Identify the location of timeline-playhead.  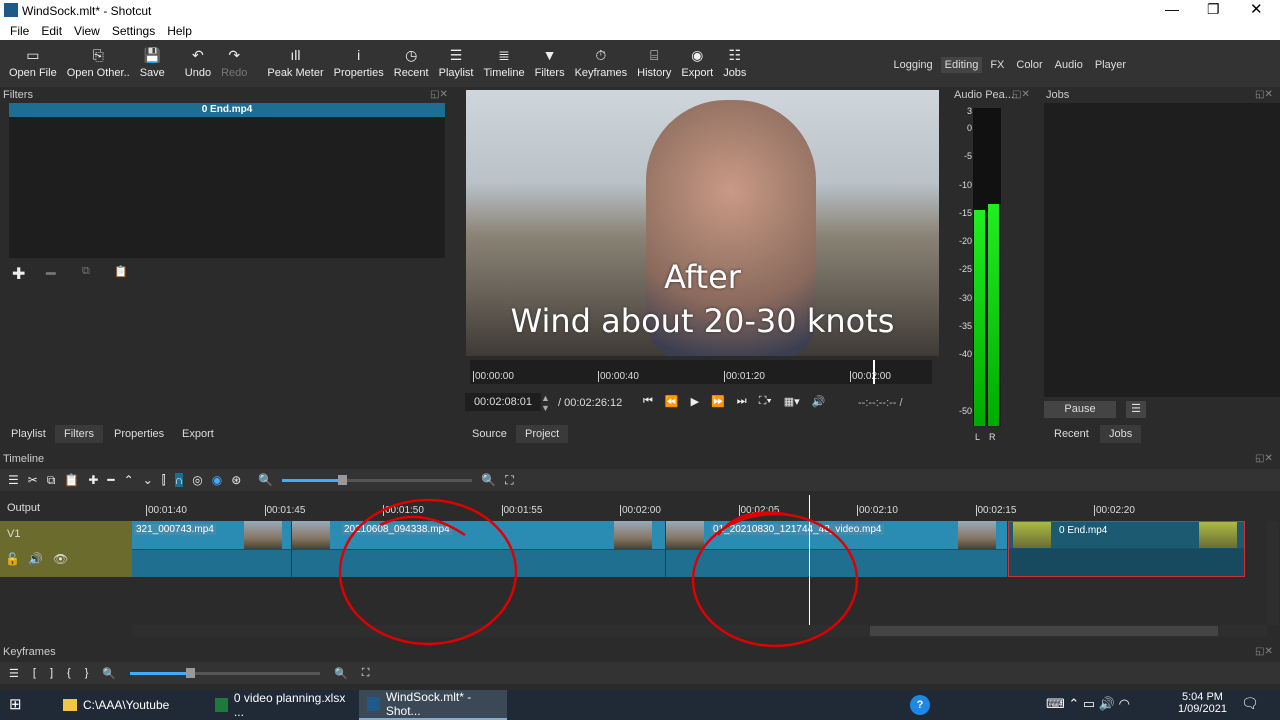
(809, 560).